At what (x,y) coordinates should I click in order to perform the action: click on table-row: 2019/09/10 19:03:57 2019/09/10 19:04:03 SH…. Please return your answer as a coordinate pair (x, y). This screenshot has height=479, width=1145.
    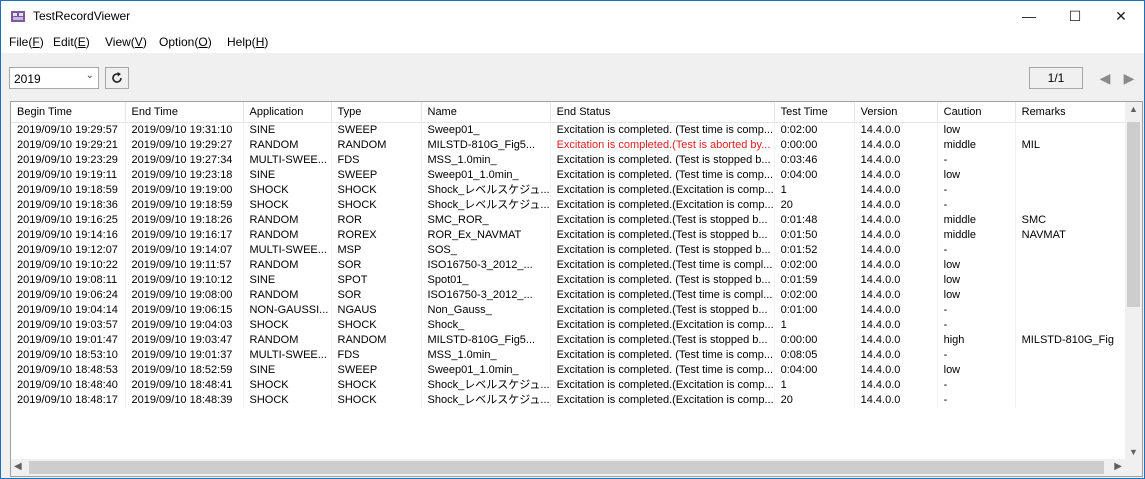
    Looking at the image, I should click on (575, 325).